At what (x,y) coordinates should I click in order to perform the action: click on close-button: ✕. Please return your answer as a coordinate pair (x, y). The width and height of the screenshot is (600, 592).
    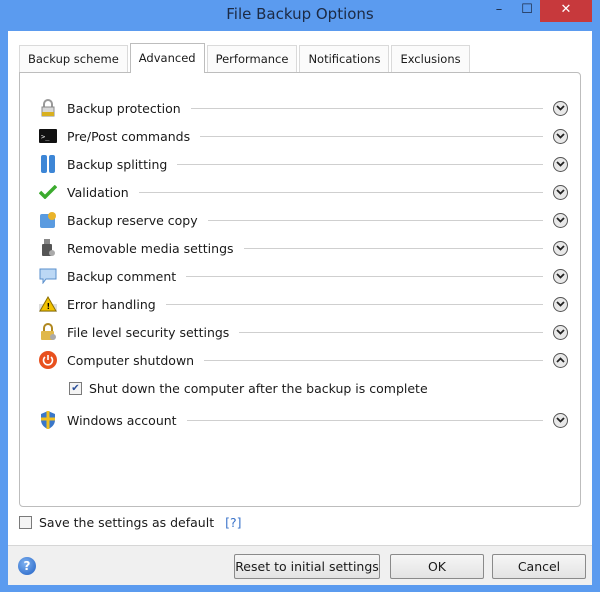
    Looking at the image, I should click on (566, 11).